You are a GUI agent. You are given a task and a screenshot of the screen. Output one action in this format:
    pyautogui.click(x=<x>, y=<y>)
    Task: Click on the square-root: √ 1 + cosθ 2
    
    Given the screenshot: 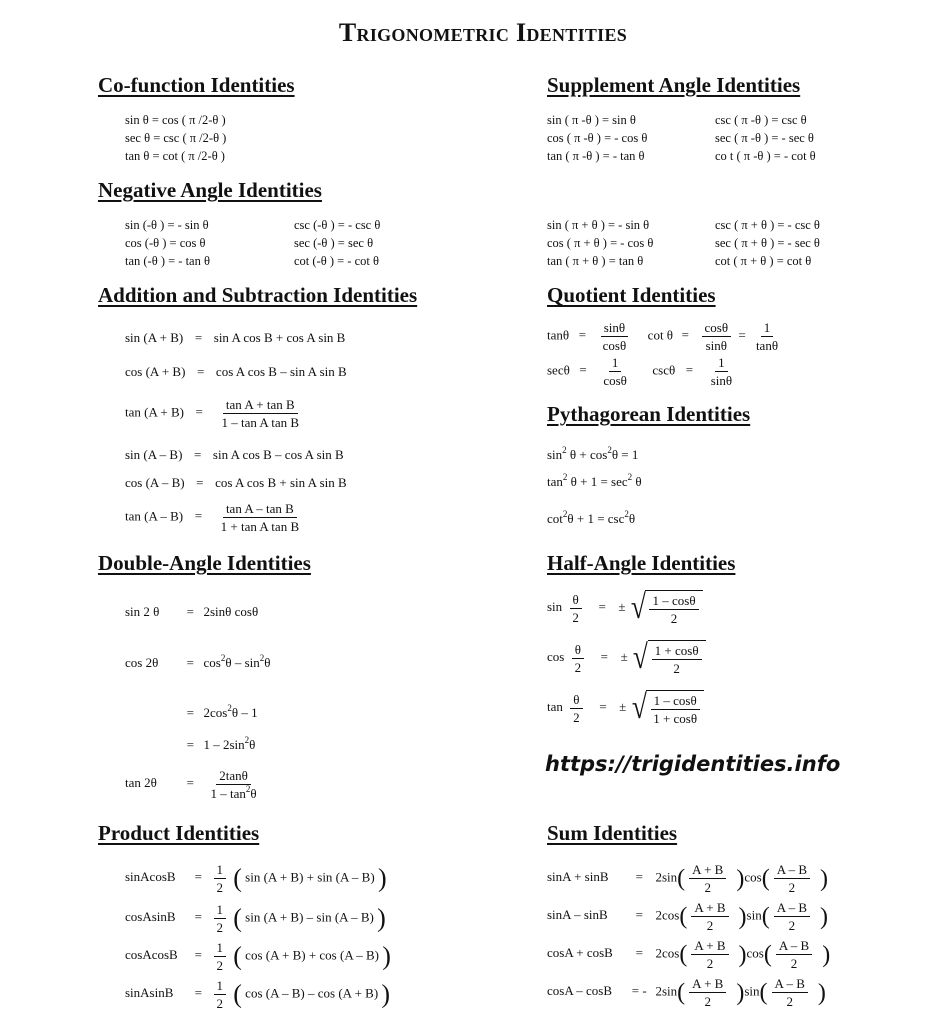 What is the action you would take?
    pyautogui.click(x=668, y=658)
    